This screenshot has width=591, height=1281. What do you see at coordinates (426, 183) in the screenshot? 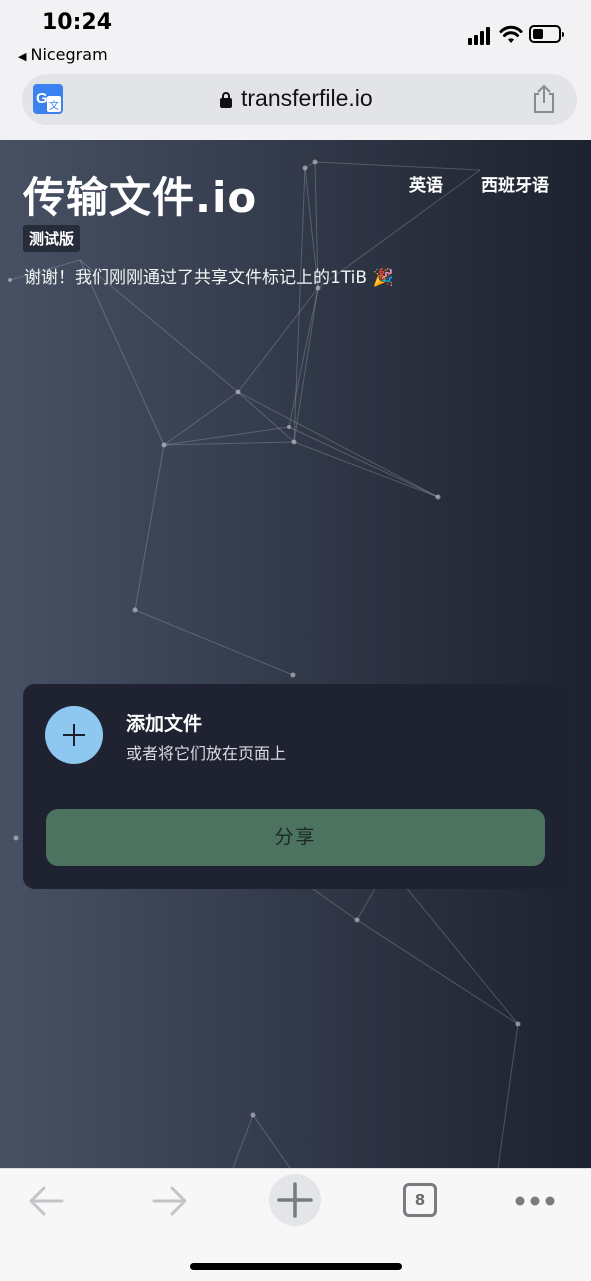
I see `lang-english-link: 英语` at bounding box center [426, 183].